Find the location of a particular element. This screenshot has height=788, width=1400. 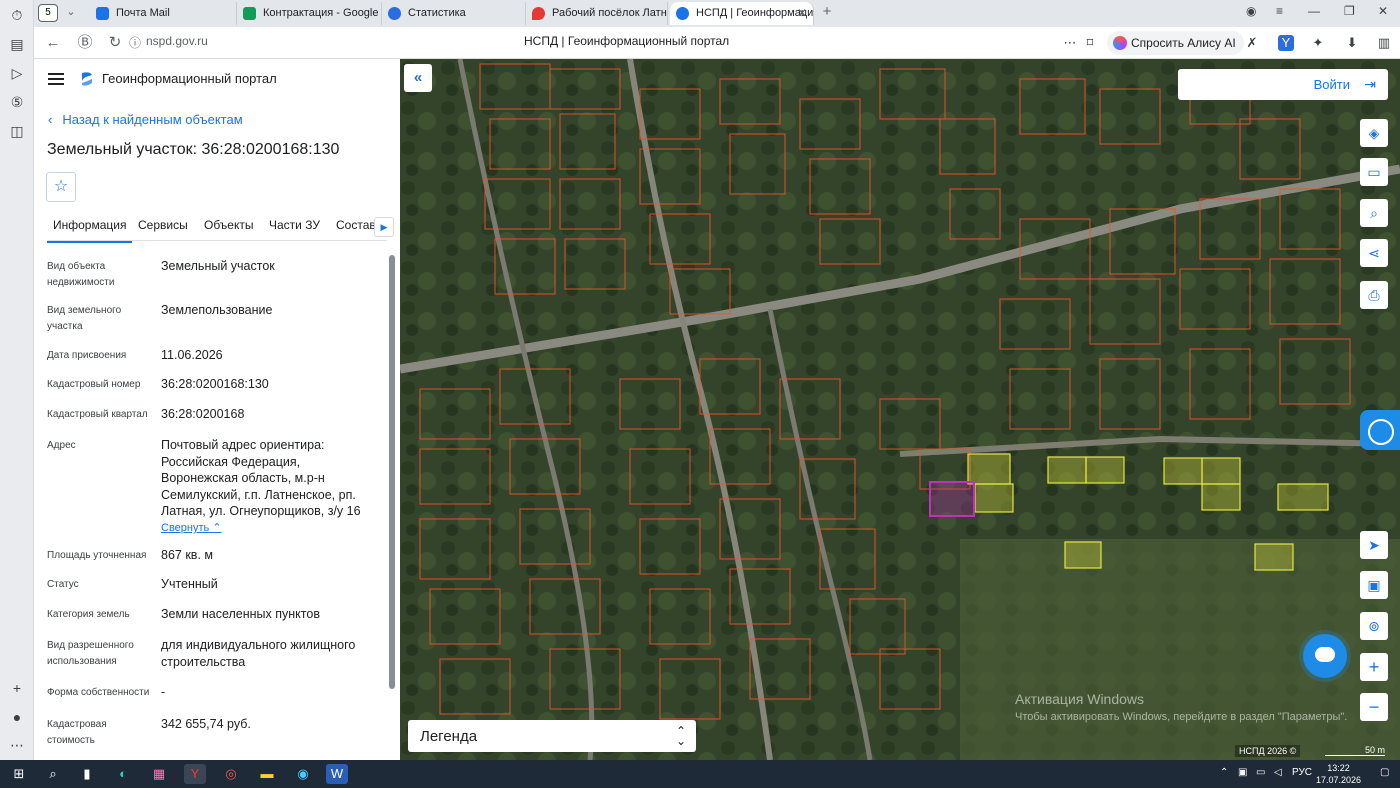

minimize-icon: — is located at coordinates (1314, 11).